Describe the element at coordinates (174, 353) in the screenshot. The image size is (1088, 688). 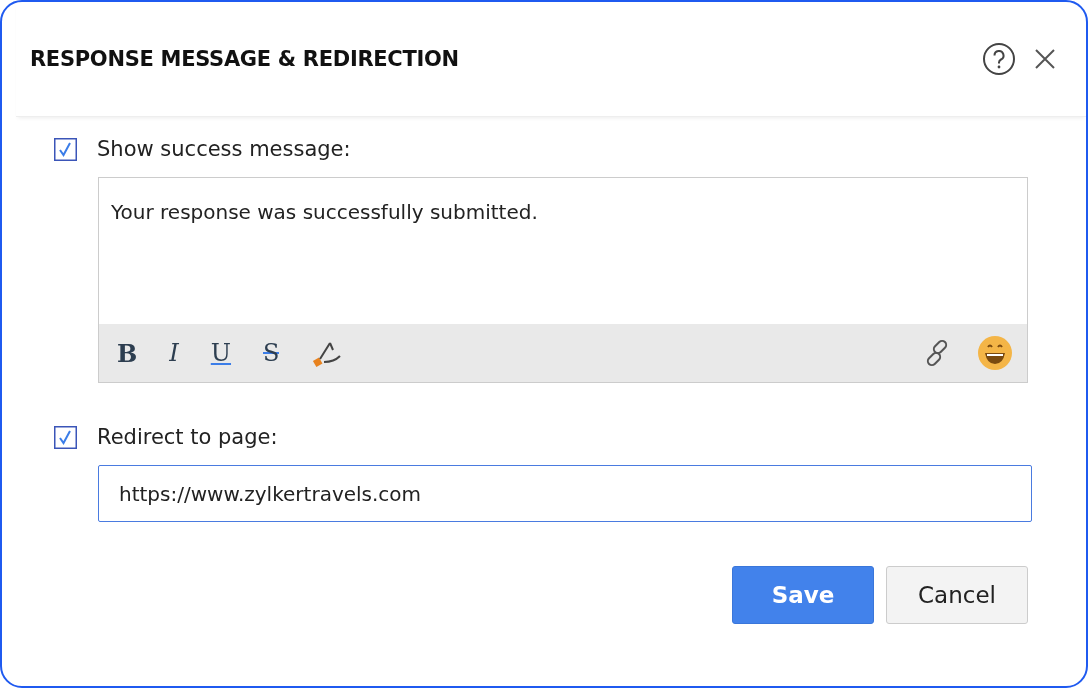
I see `italic-button: I` at that location.